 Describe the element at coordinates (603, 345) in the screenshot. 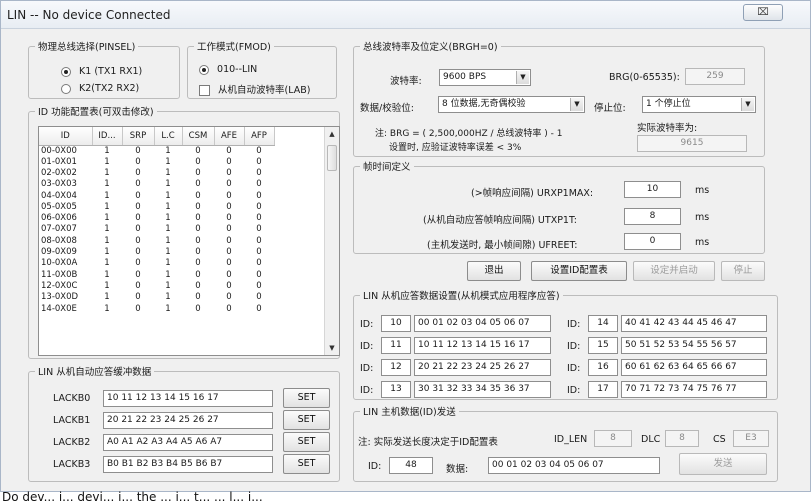

I see `slave-right-id-input: 15` at that location.